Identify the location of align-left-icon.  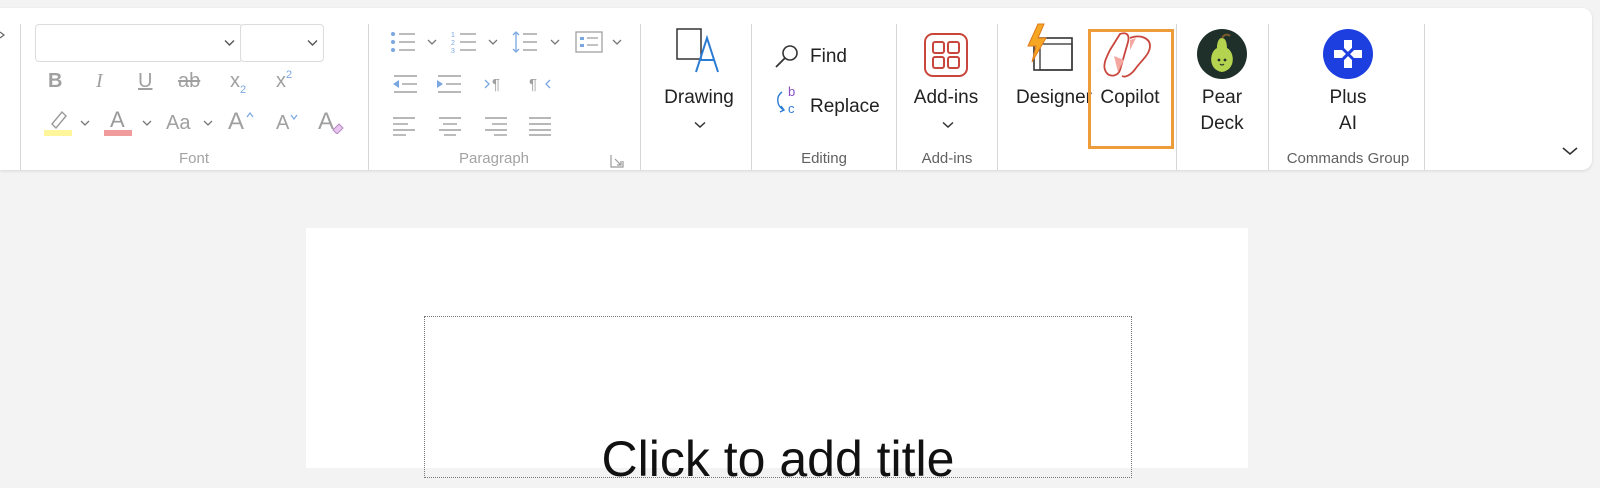
(404, 126).